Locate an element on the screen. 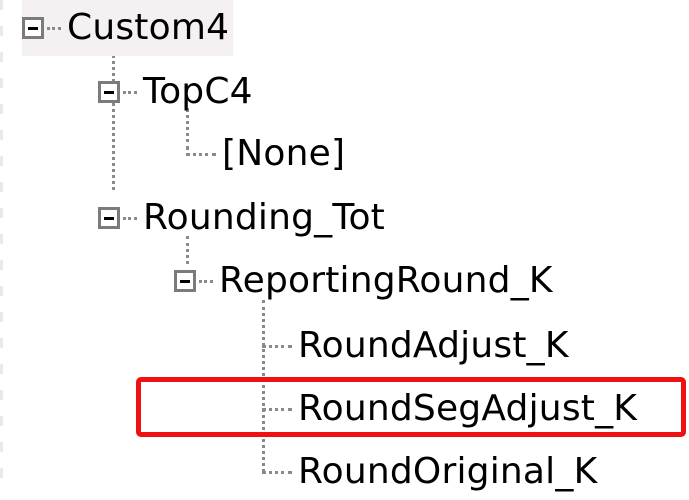 This screenshot has height=500, width=689. tree-node-label: [None] is located at coordinates (284, 153).